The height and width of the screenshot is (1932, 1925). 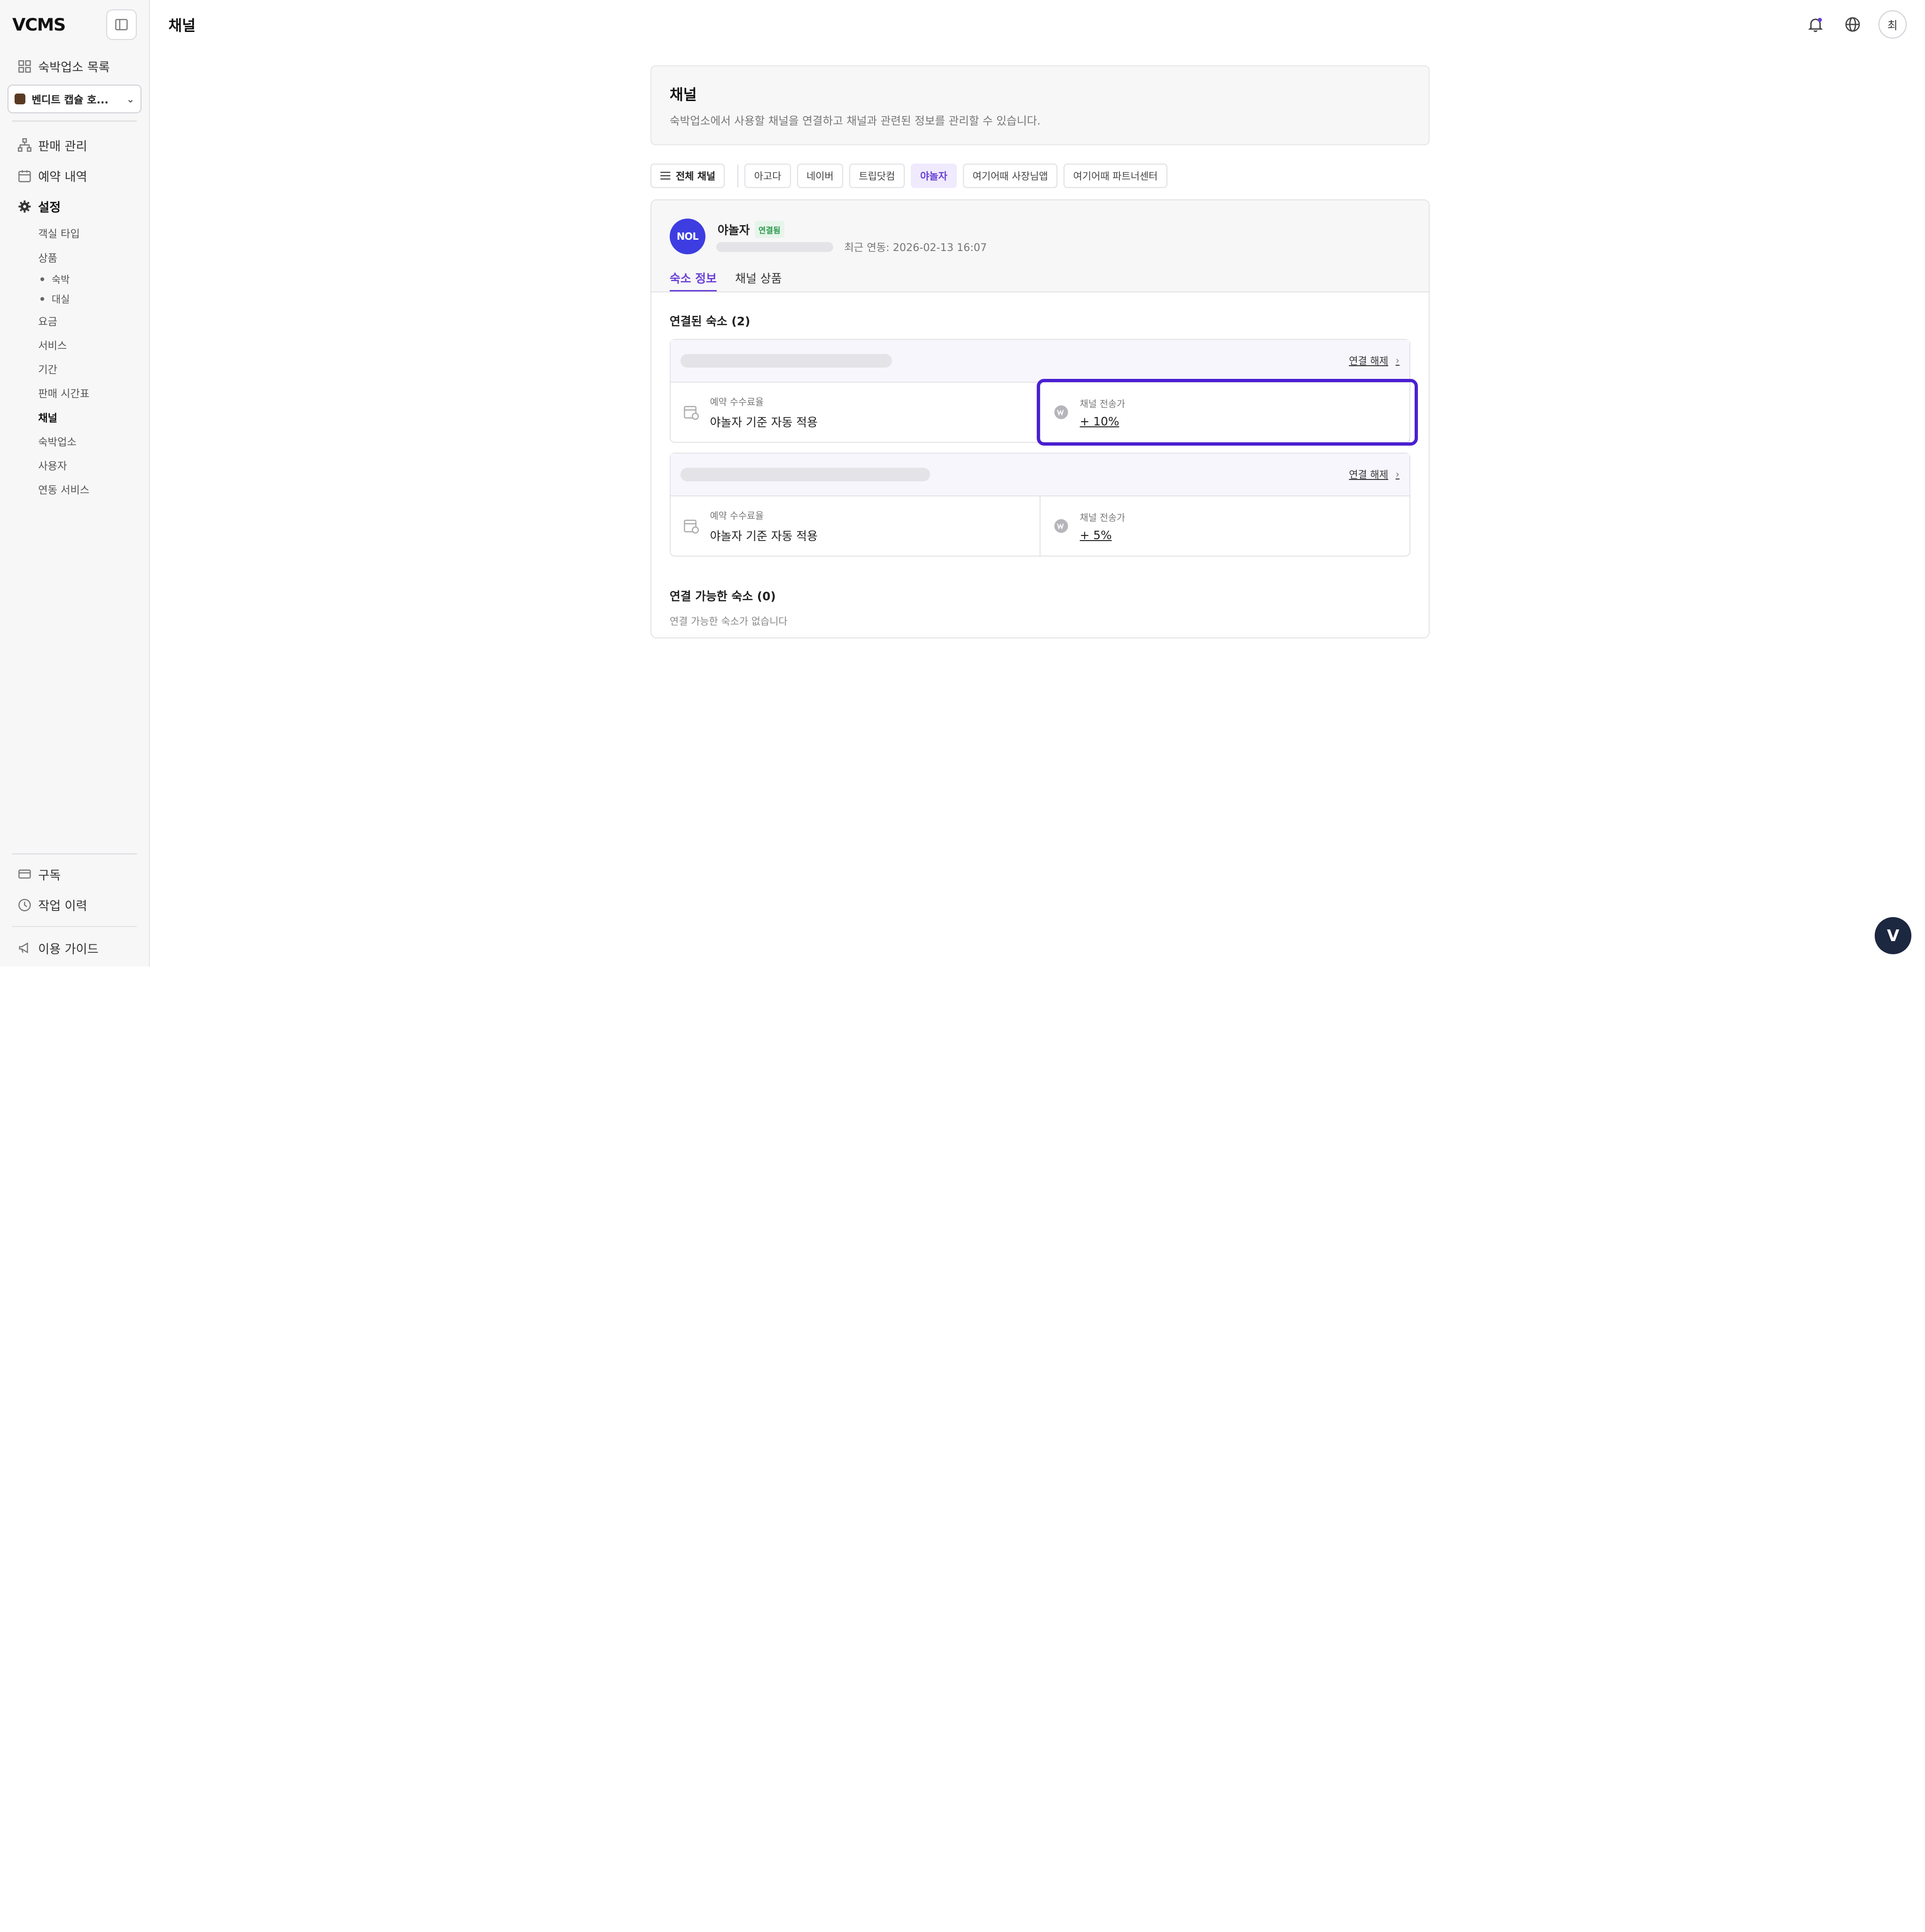 I want to click on sidebar-item-sales-schedule: 판매 시간표, so click(x=74, y=393).